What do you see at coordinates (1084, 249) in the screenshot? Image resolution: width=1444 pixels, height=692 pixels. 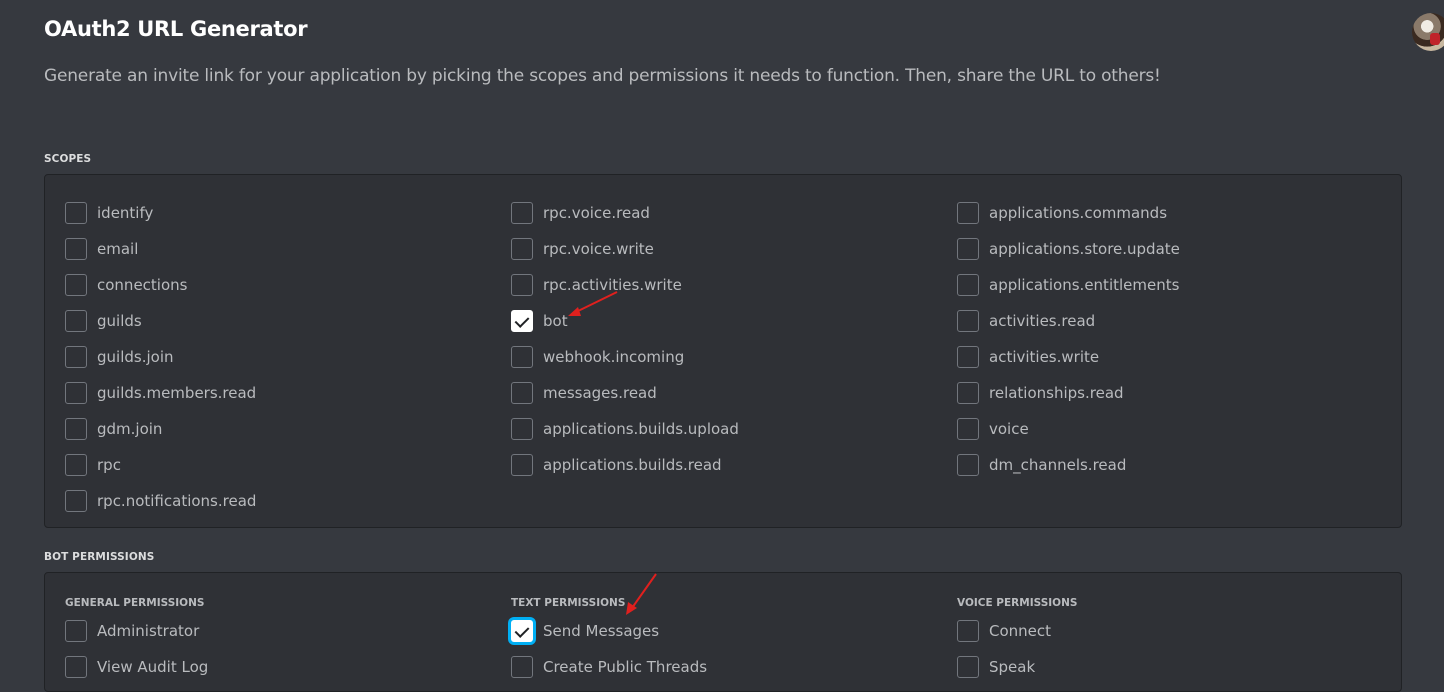 I see `checkbox-label: applications.store.update` at bounding box center [1084, 249].